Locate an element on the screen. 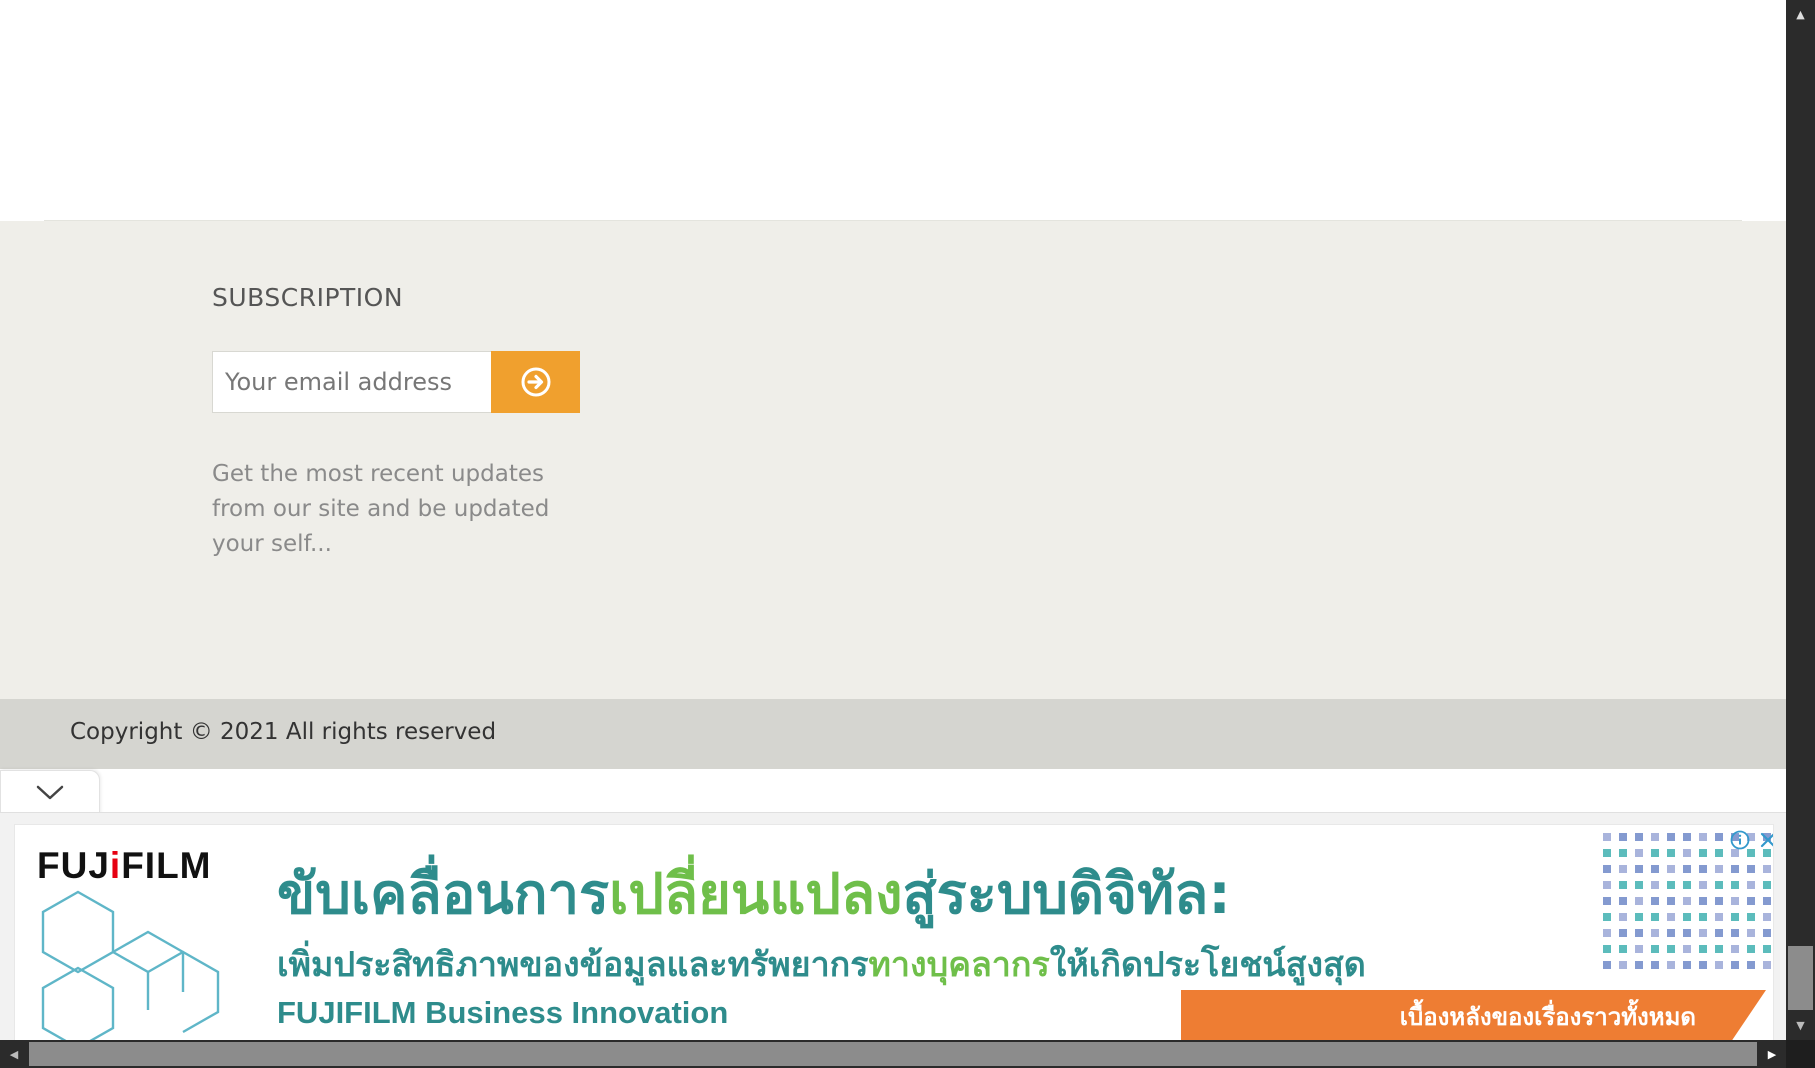 This screenshot has height=1068, width=1815. arrow-up-icon: ▲ is located at coordinates (1800, 14).